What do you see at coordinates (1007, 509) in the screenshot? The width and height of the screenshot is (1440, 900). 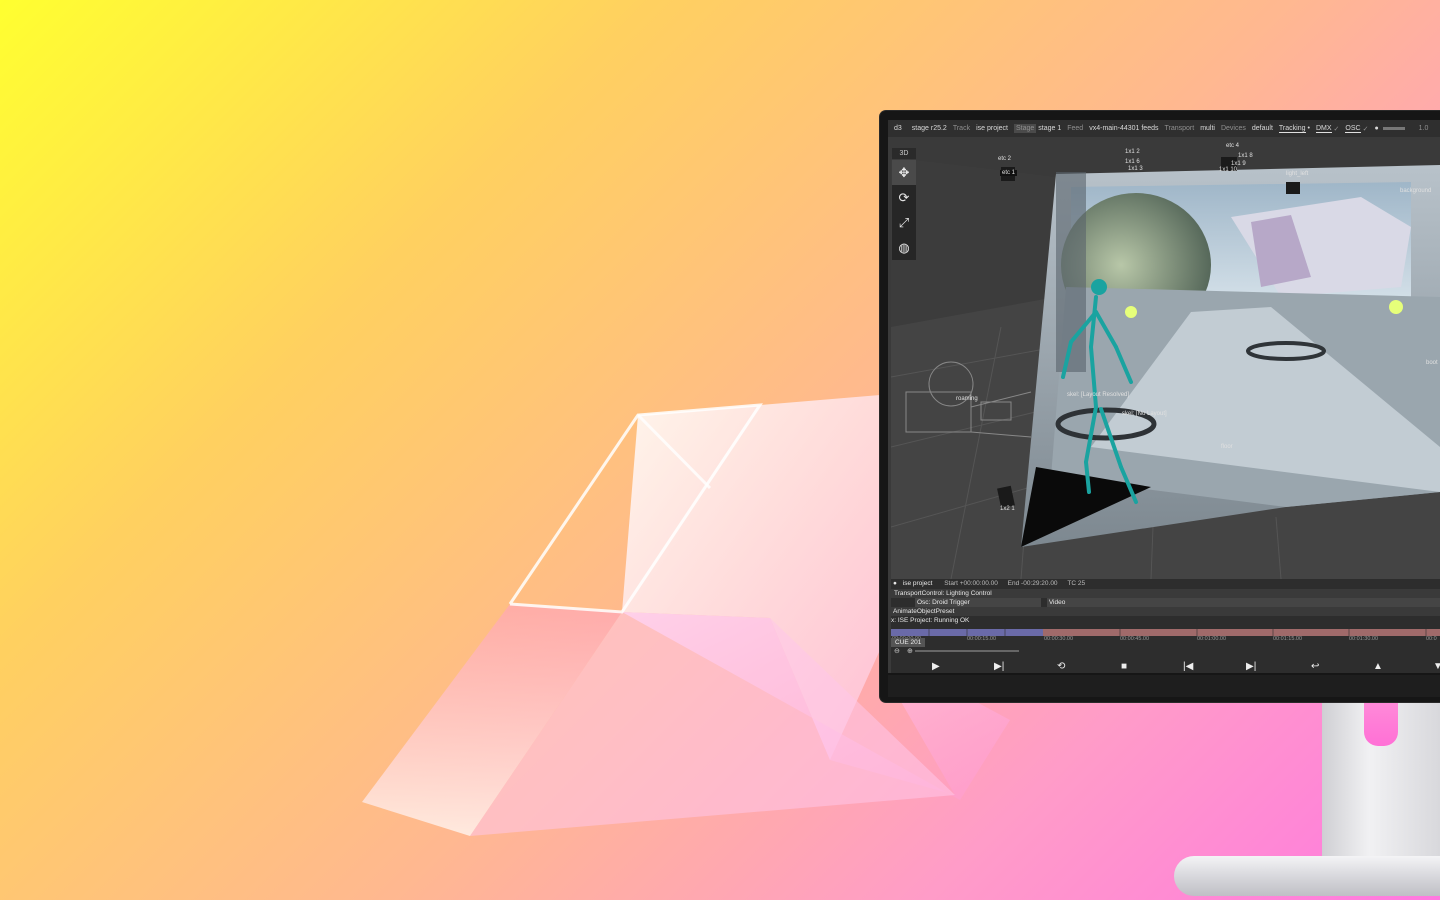 I see `fixture-label-1x2-1: 1x2 1` at bounding box center [1007, 509].